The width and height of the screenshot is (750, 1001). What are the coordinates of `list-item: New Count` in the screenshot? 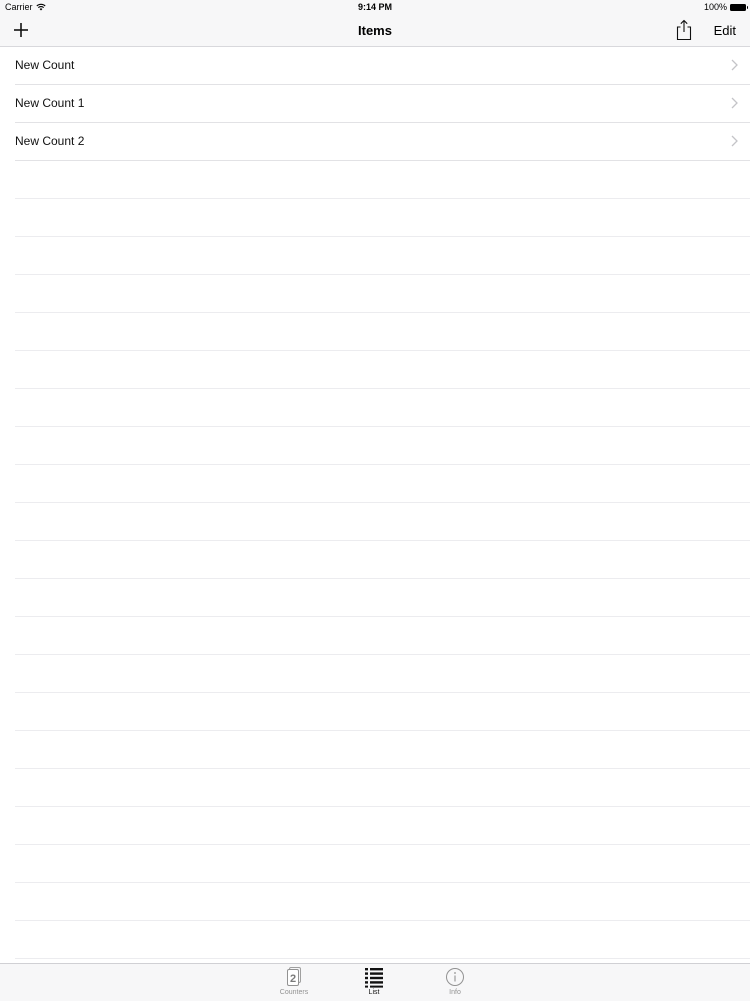 It's located at (382, 66).